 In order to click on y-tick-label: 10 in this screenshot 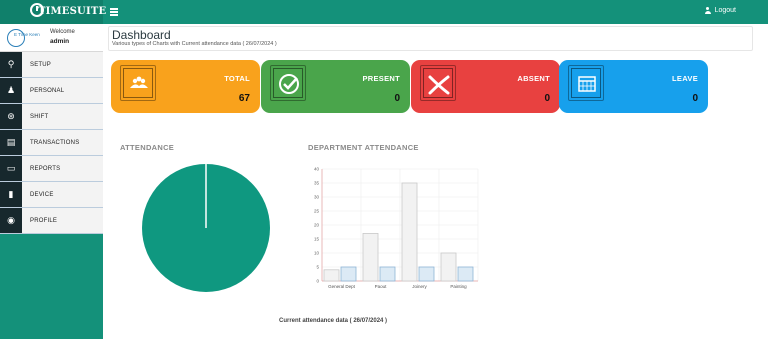, I will do `click(317, 253)`.